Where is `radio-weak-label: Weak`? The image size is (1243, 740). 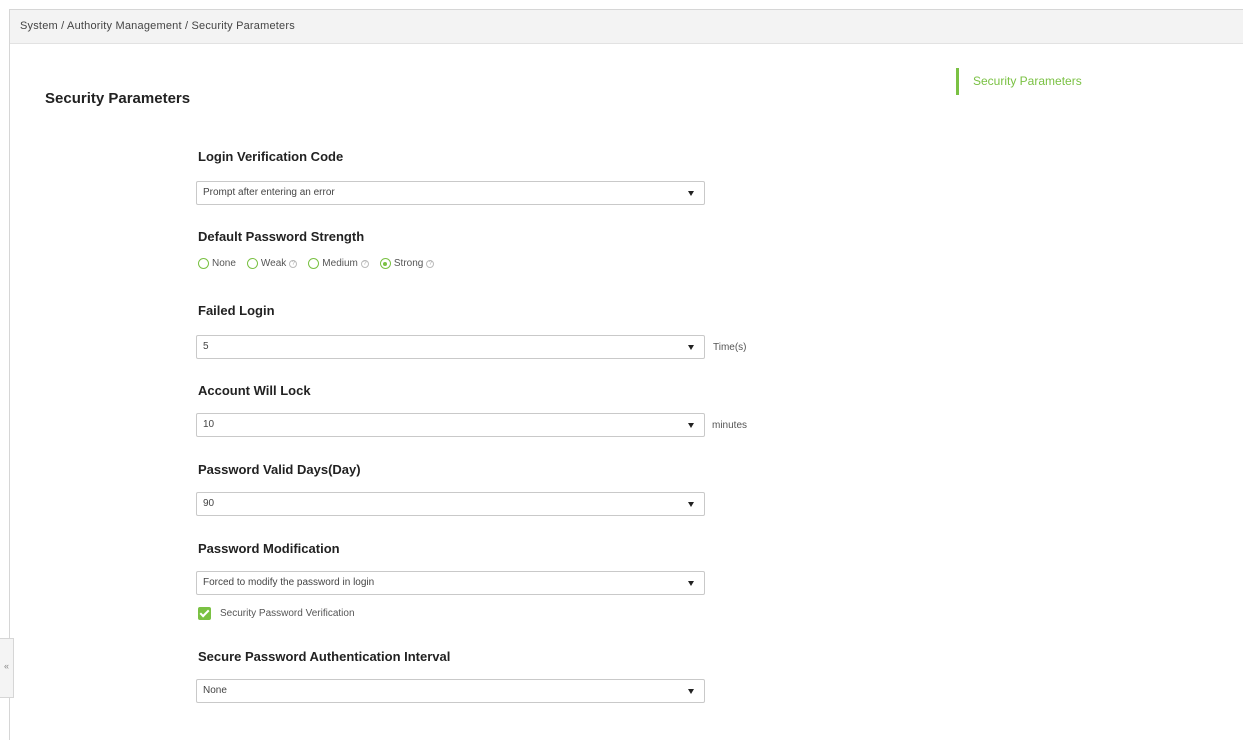 radio-weak-label: Weak is located at coordinates (273, 263).